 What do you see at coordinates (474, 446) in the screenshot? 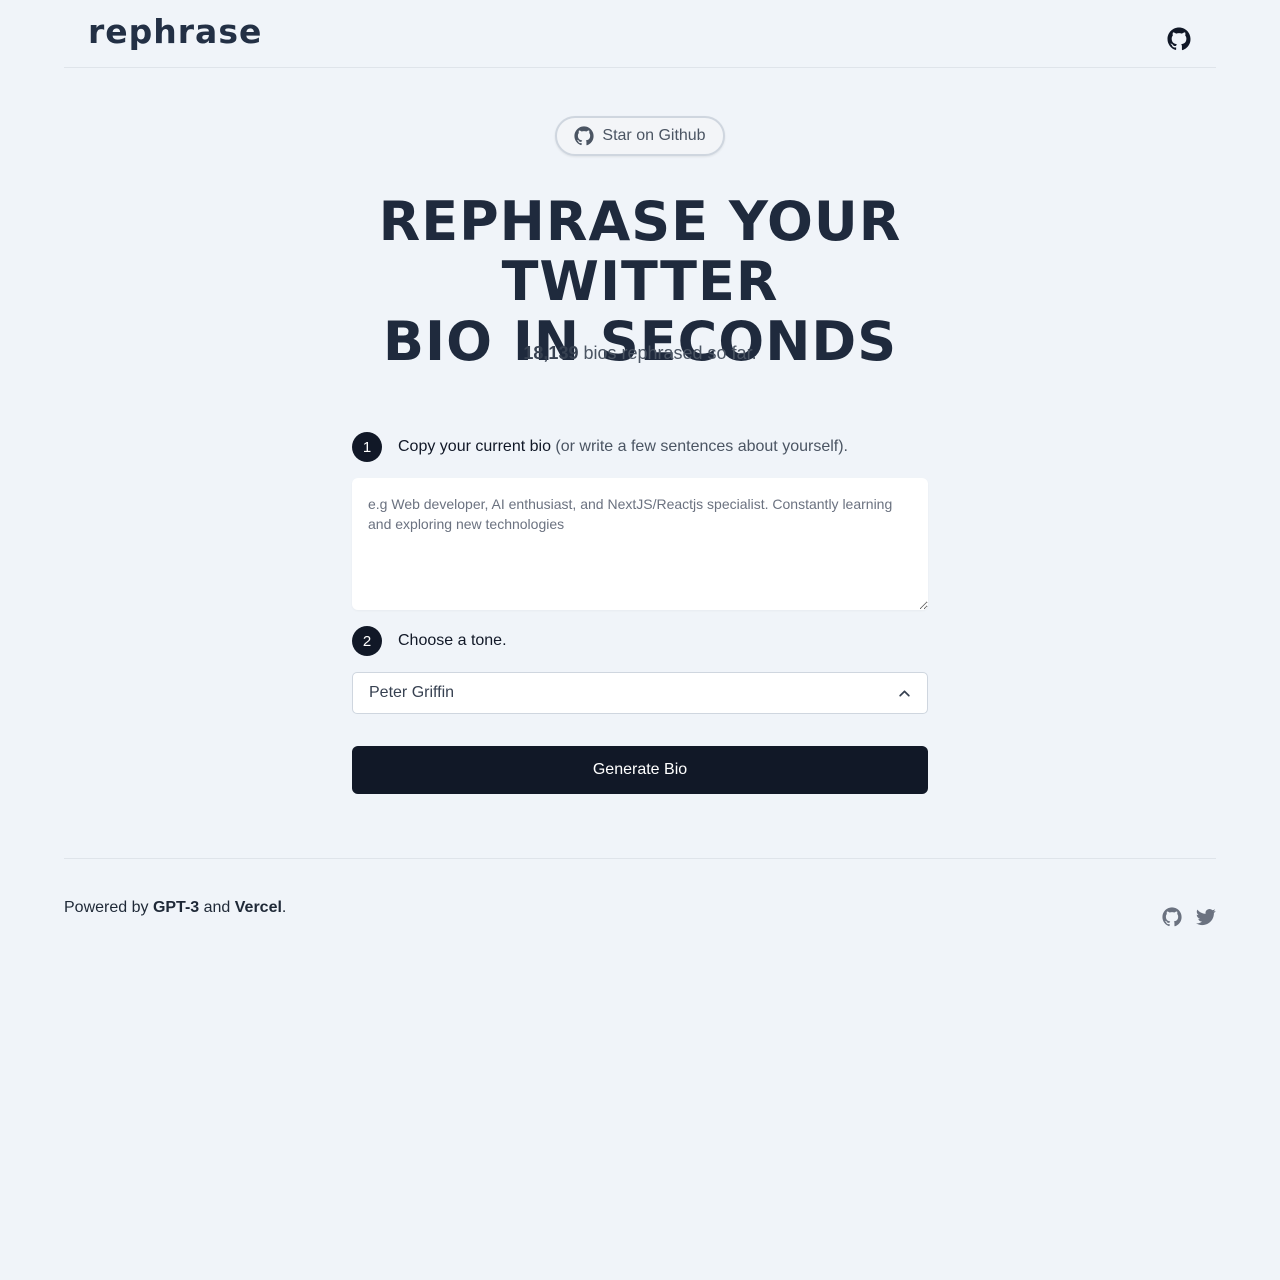
I see `step-1-label-main: Copy your current bio` at bounding box center [474, 446].